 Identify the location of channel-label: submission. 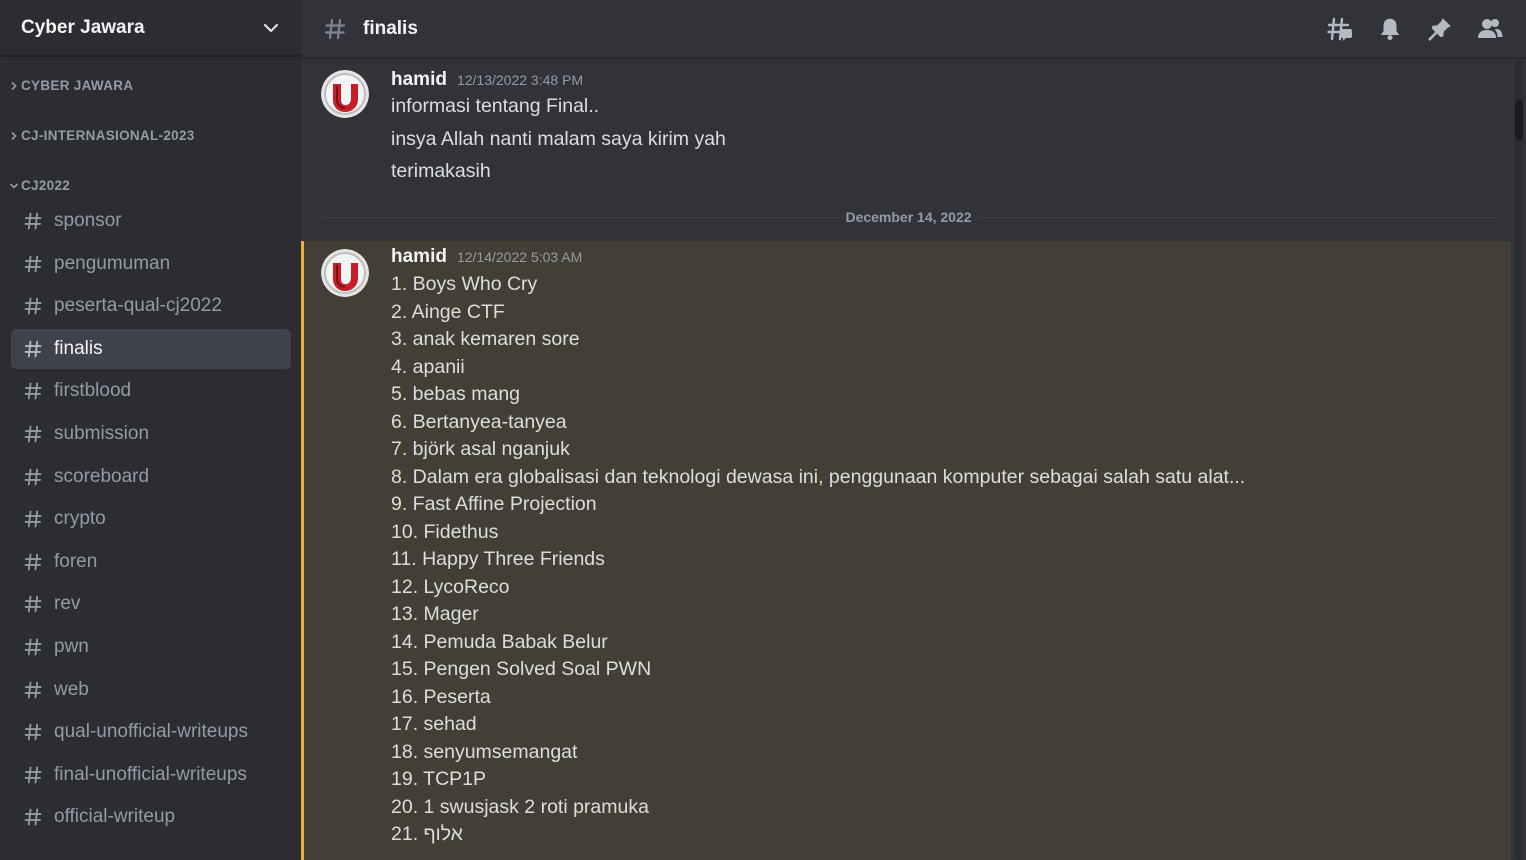
(102, 433).